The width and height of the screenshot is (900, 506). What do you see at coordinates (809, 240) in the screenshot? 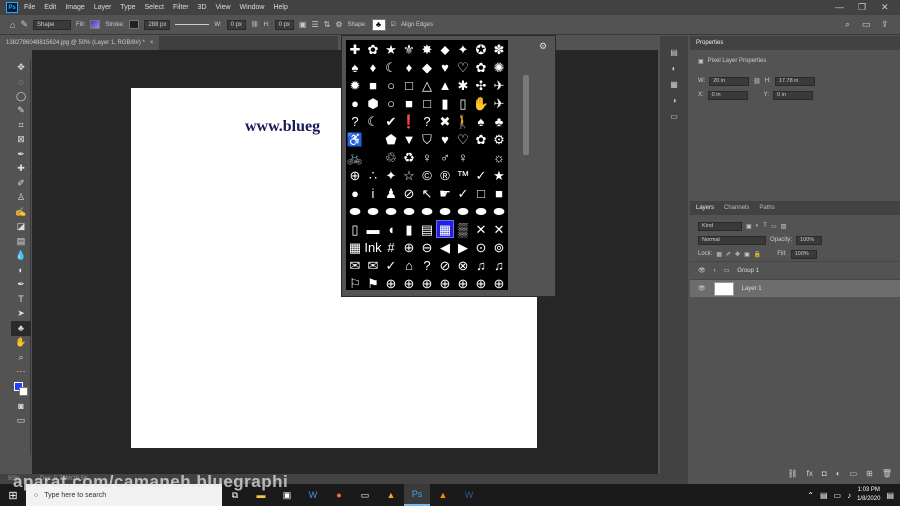
I see `opacity-field: 100%` at bounding box center [809, 240].